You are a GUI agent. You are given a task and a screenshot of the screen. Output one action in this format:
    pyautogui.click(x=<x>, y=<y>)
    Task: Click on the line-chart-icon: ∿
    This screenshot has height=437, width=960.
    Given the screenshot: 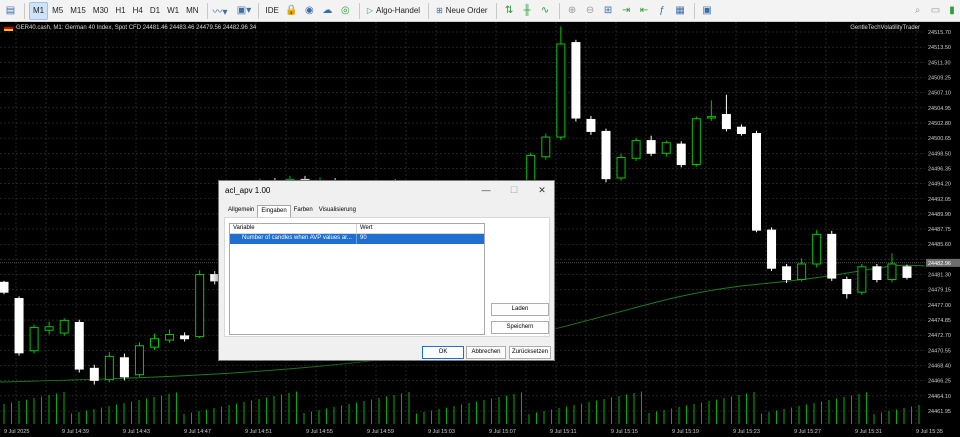 What is the action you would take?
    pyautogui.click(x=545, y=11)
    